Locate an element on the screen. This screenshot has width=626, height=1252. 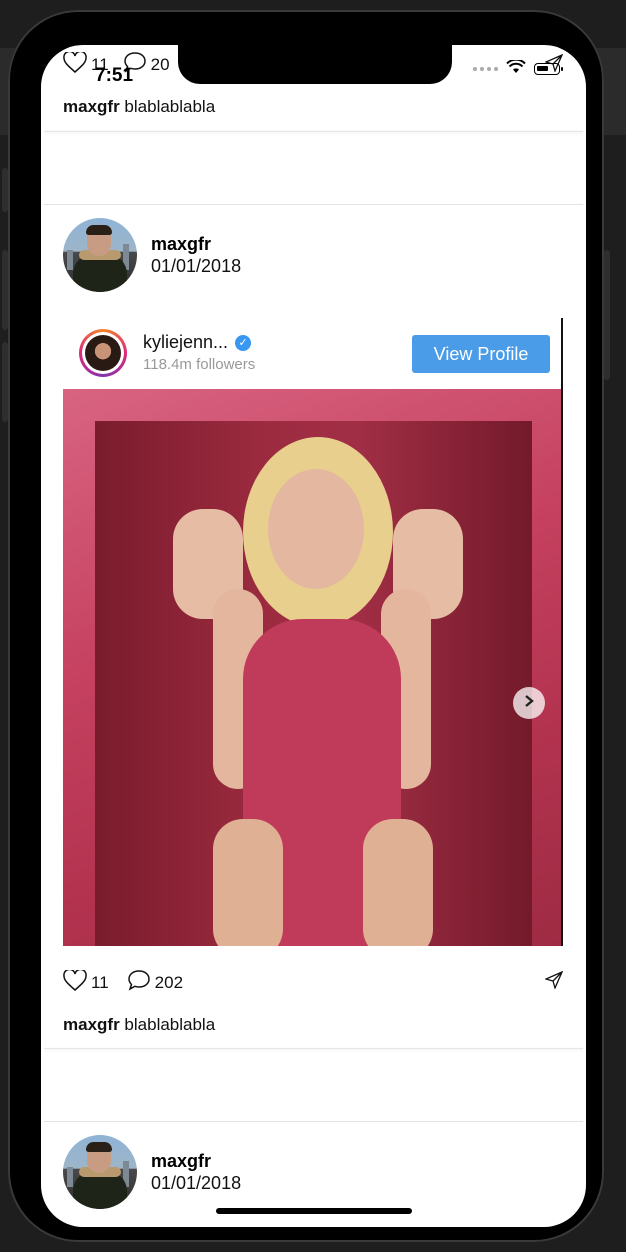
figure-face is located at coordinates (316, 529).